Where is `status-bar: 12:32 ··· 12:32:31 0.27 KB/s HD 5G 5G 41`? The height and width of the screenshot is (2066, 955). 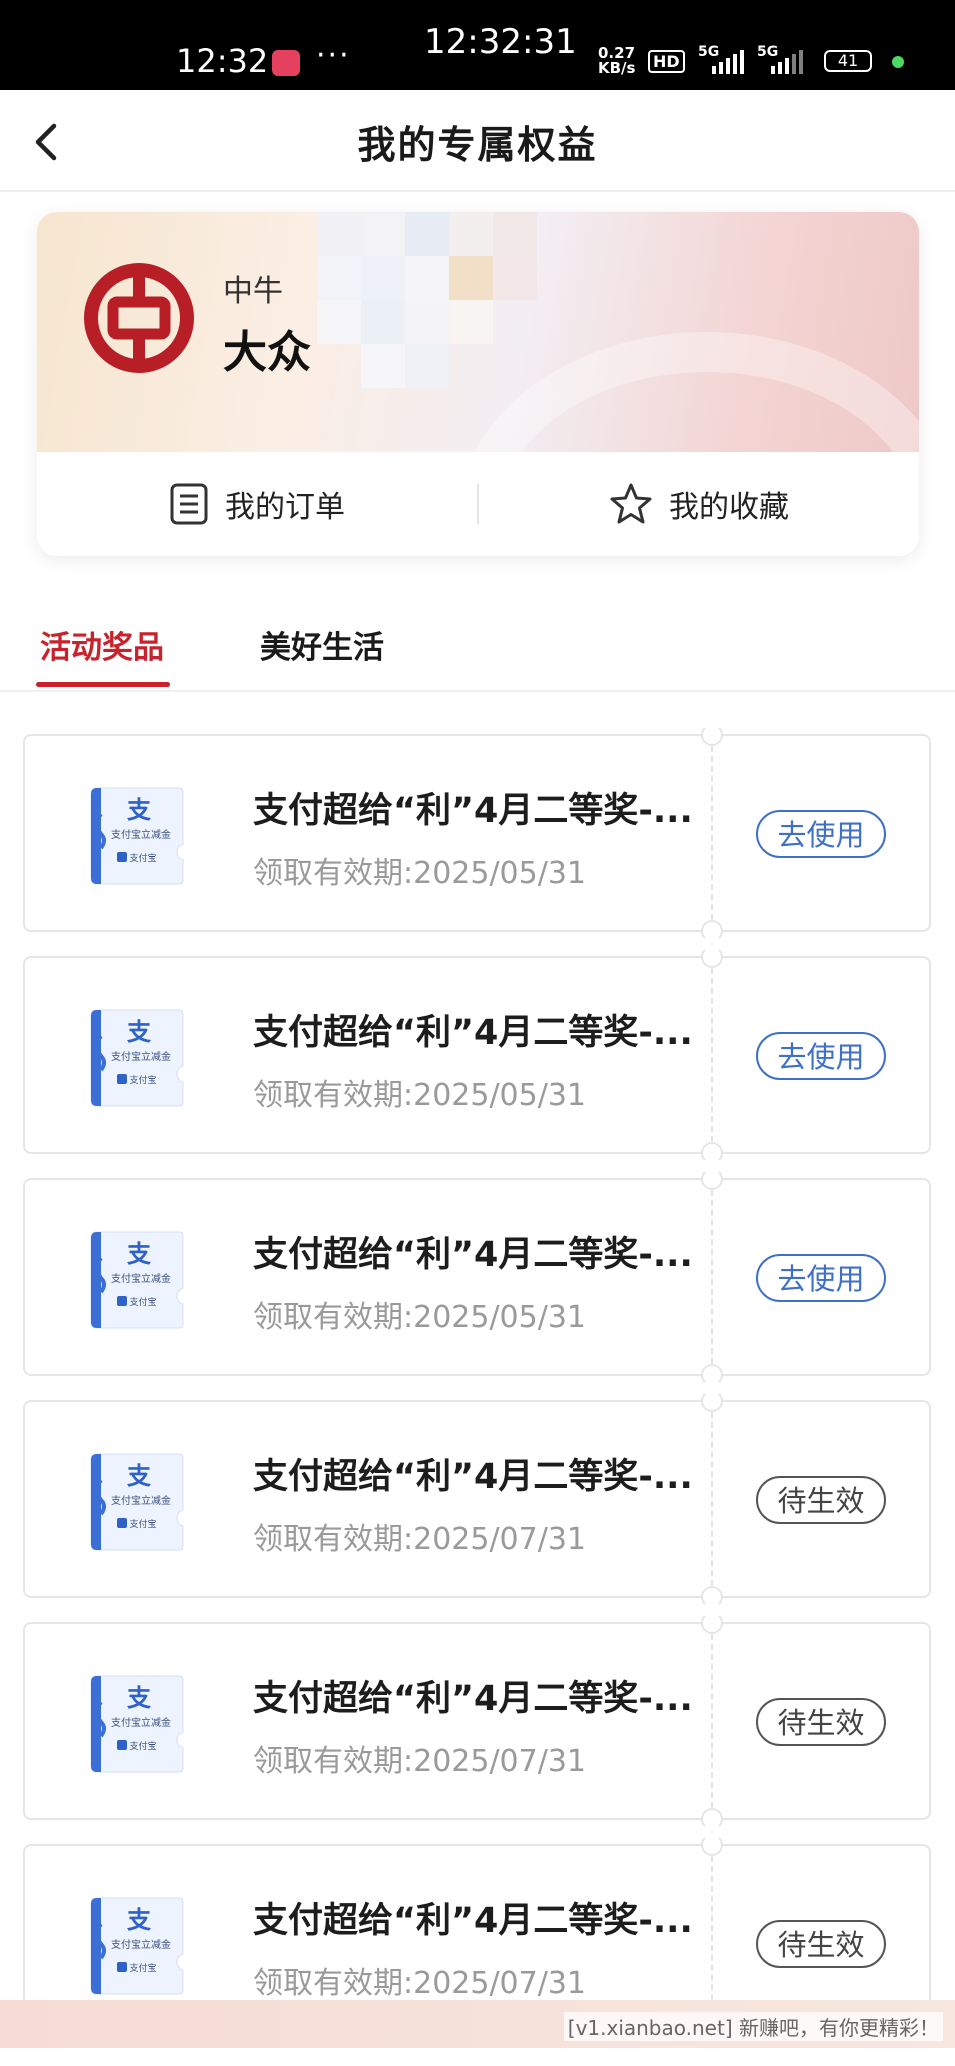 status-bar: 12:32 ··· 12:32:31 0.27 KB/s HD 5G 5G 41 is located at coordinates (477, 45).